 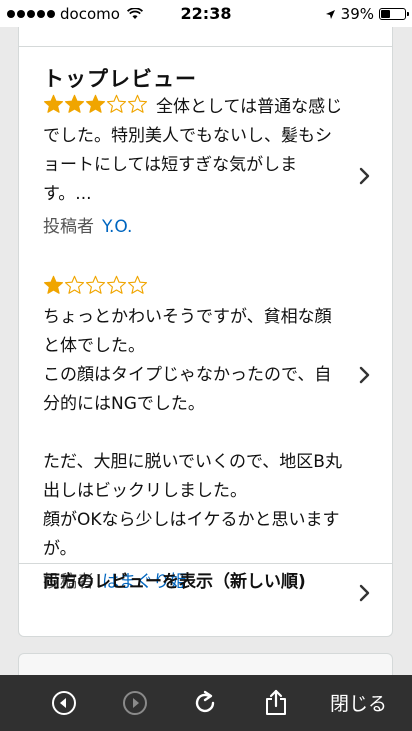 I want to click on section-title: トップレビュー, so click(x=120, y=79).